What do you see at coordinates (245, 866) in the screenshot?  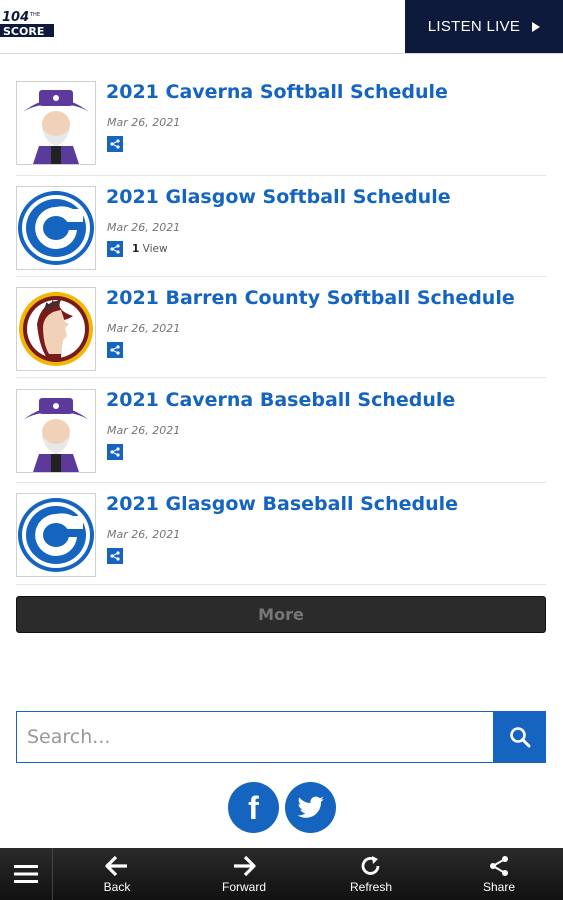 I see `arrow-right-icon` at bounding box center [245, 866].